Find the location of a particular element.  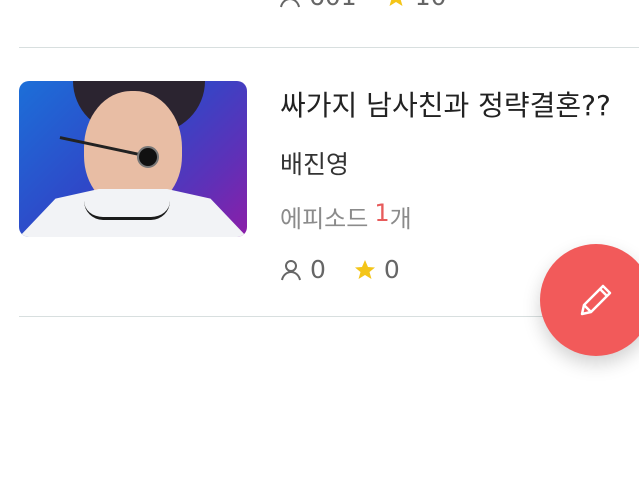

story-author: 배진영 is located at coordinates (315, 164).